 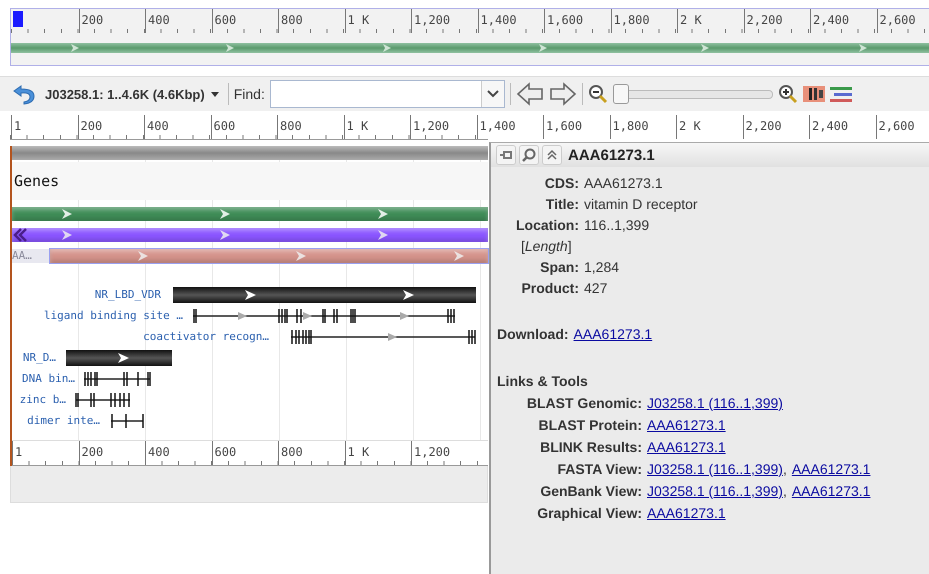 What do you see at coordinates (469, 37) in the screenshot?
I see `overview-panel: 200 400 600 800 1 K 1,200 1,400 1,600 1,800 2 K 2,200 2,400 2,600` at bounding box center [469, 37].